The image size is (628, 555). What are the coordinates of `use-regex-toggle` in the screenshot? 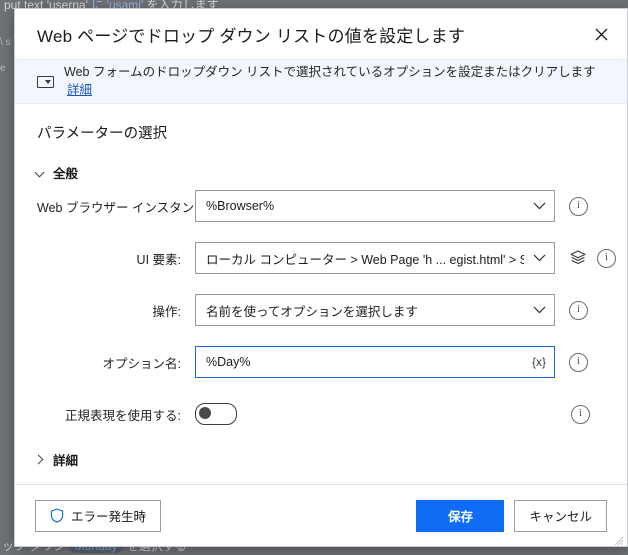 It's located at (216, 414).